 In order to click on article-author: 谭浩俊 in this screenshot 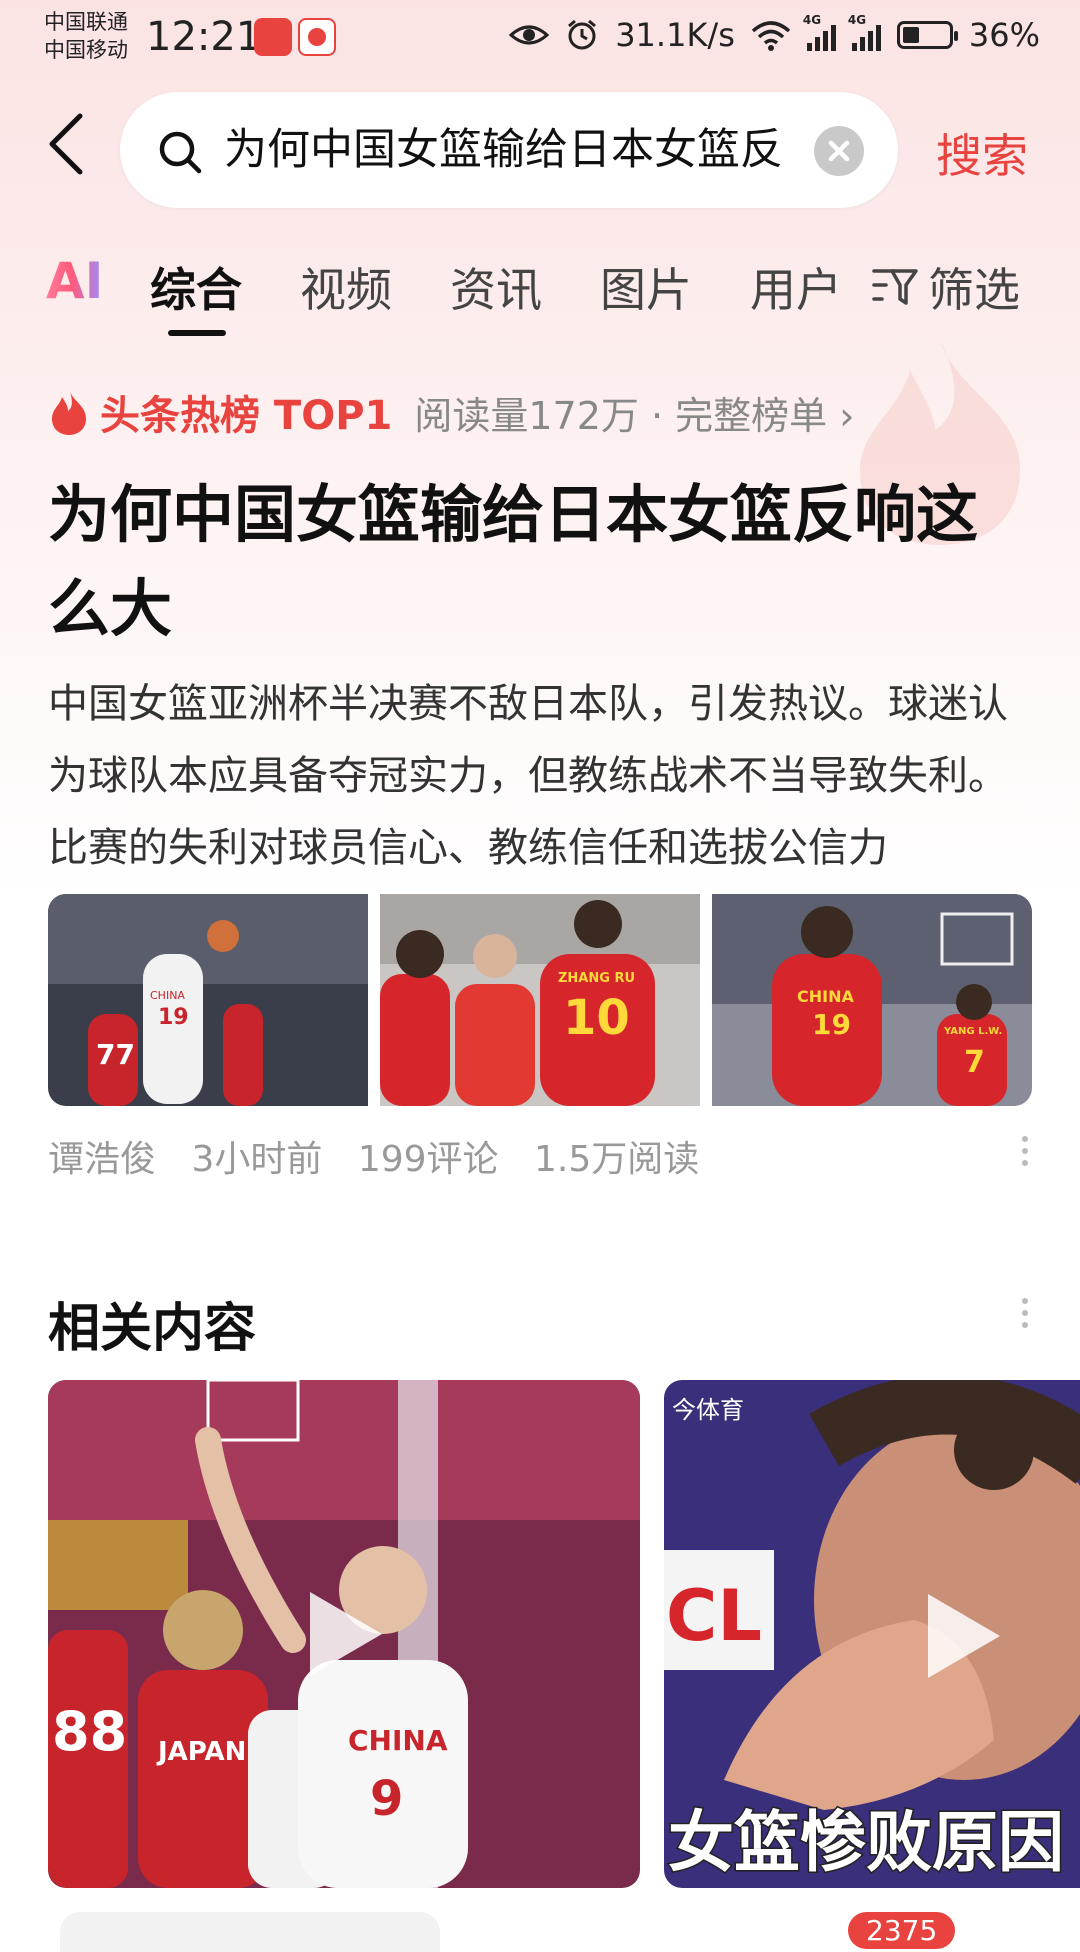, I will do `click(102, 1159)`.